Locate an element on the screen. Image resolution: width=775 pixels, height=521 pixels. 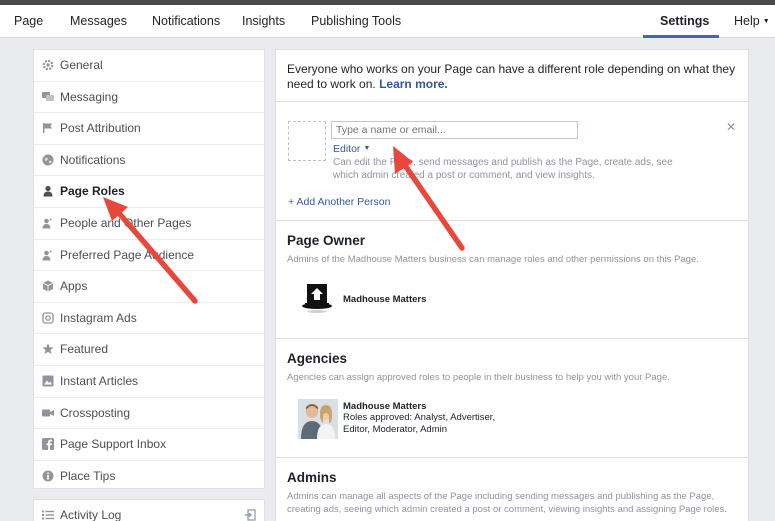
sidebar-item-page-support-inbox: Page Support Inbox is located at coordinates (149, 445).